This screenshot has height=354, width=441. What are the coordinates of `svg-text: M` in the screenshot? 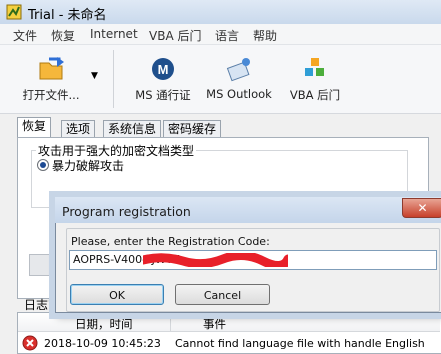 It's located at (163, 69).